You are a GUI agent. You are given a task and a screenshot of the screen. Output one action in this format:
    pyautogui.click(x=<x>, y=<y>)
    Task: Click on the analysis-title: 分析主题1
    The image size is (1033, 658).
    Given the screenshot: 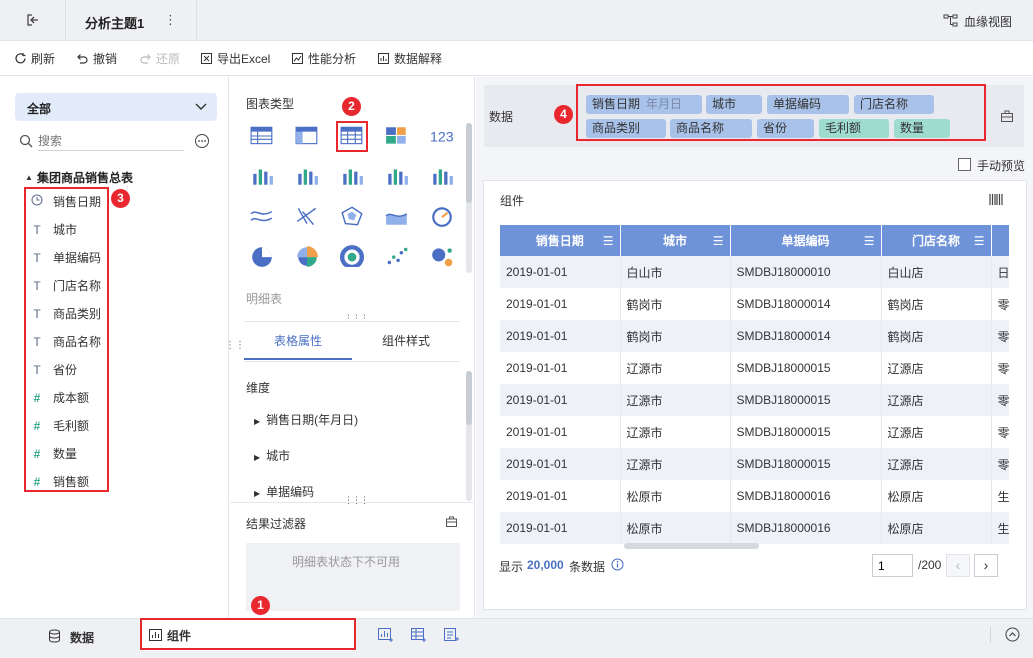 What is the action you would take?
    pyautogui.click(x=114, y=22)
    